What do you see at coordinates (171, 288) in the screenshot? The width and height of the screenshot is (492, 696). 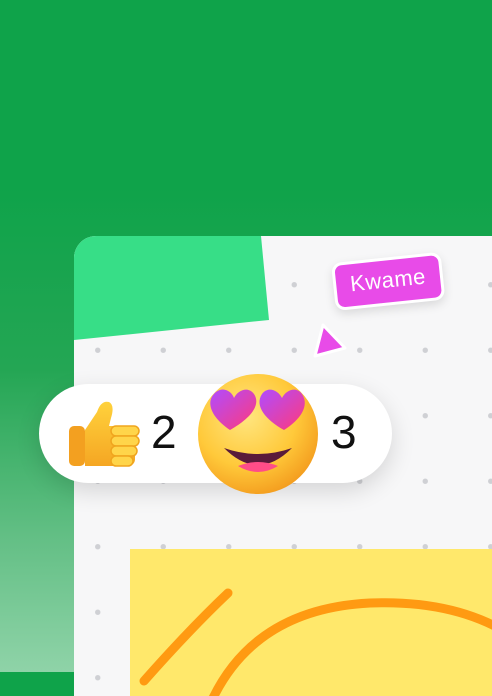 I see `green-sticky-note` at bounding box center [171, 288].